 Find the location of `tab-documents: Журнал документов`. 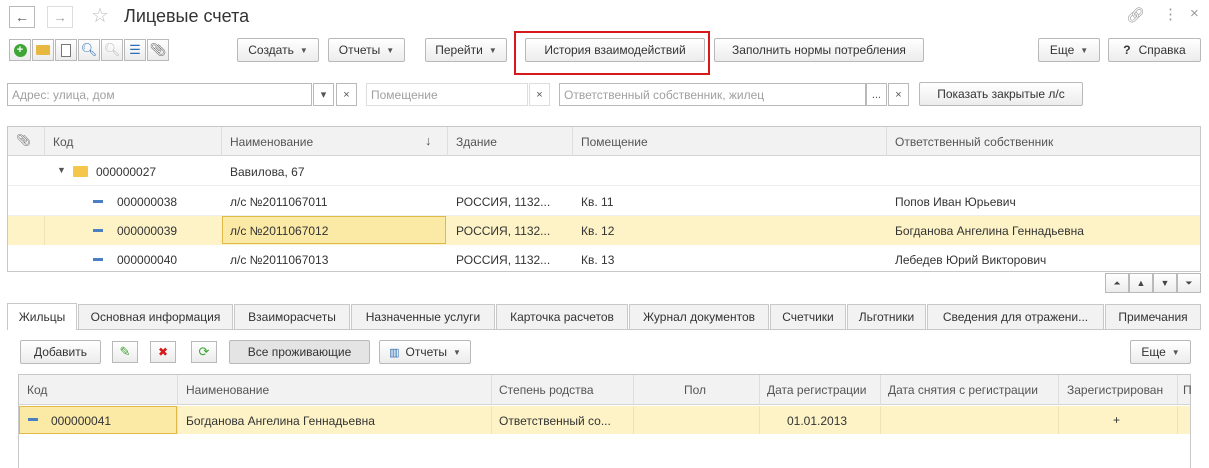

tab-documents: Журнал документов is located at coordinates (699, 316).